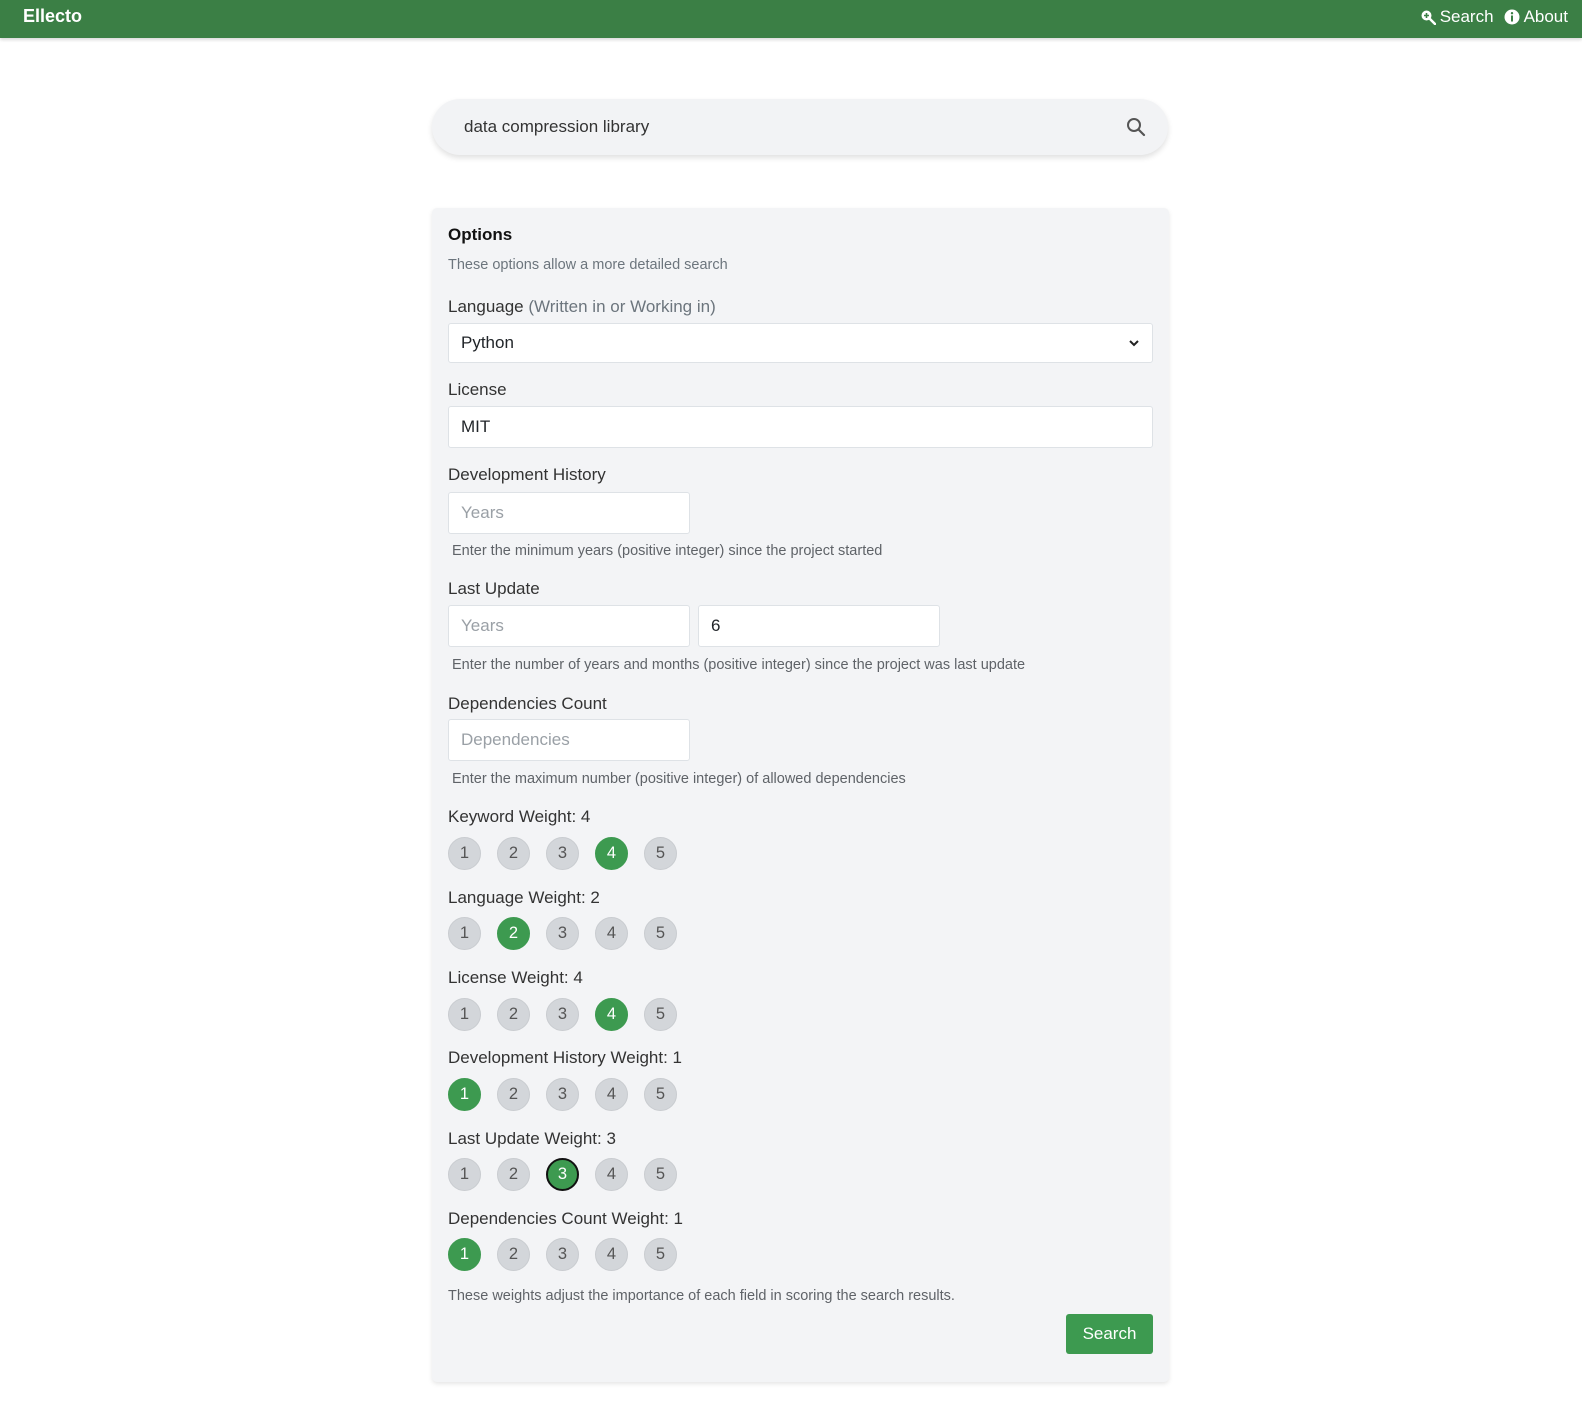 Image resolution: width=1582 pixels, height=1422 pixels. Describe the element at coordinates (532, 1138) in the screenshot. I see `weight-label-last-update: Last Update Weight: 3` at that location.